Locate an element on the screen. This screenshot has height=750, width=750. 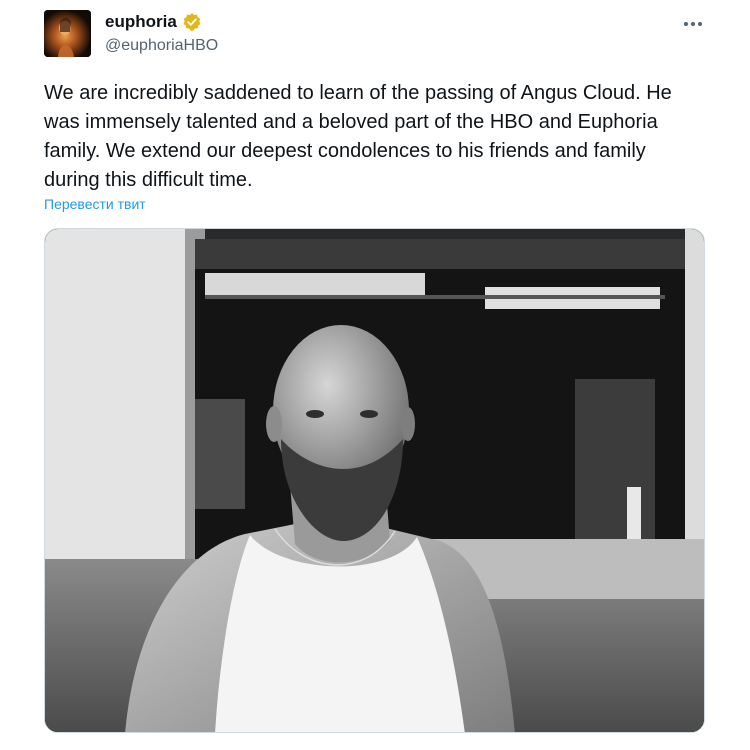
author-display-name: euphoria is located at coordinates (141, 22).